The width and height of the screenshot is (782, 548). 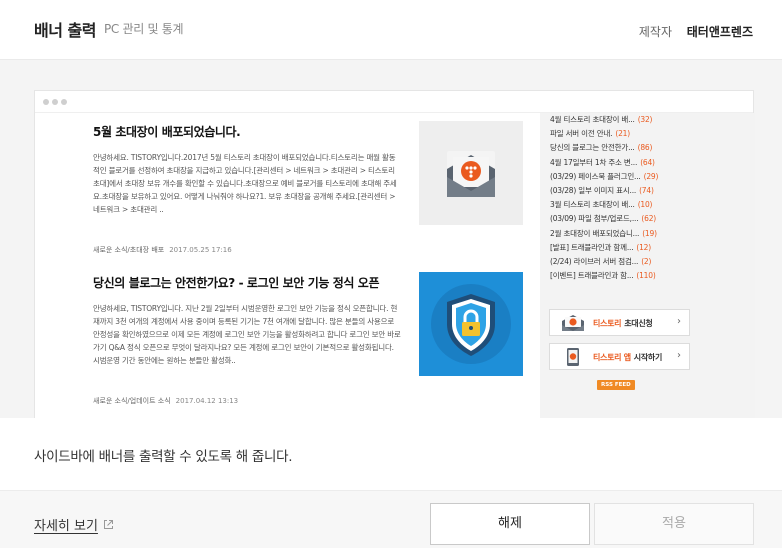 What do you see at coordinates (163, 457) in the screenshot?
I see `plugin-description: 사이드바에 배너를 출력할 수 있도록 해 줍니다.` at bounding box center [163, 457].